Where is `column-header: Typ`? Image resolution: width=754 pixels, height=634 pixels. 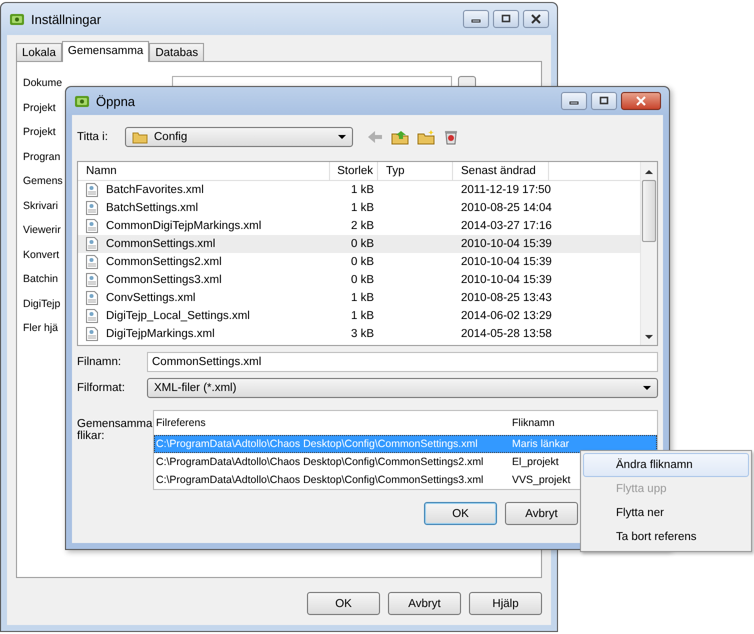 column-header: Typ is located at coordinates (415, 171).